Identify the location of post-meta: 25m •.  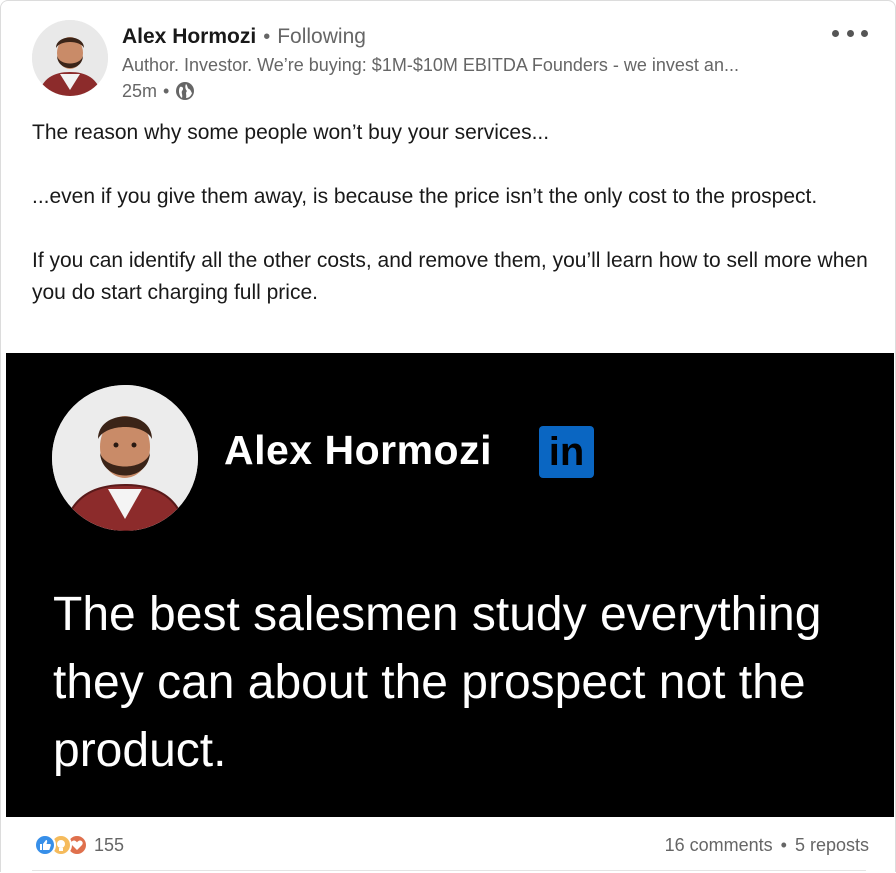
(158, 91).